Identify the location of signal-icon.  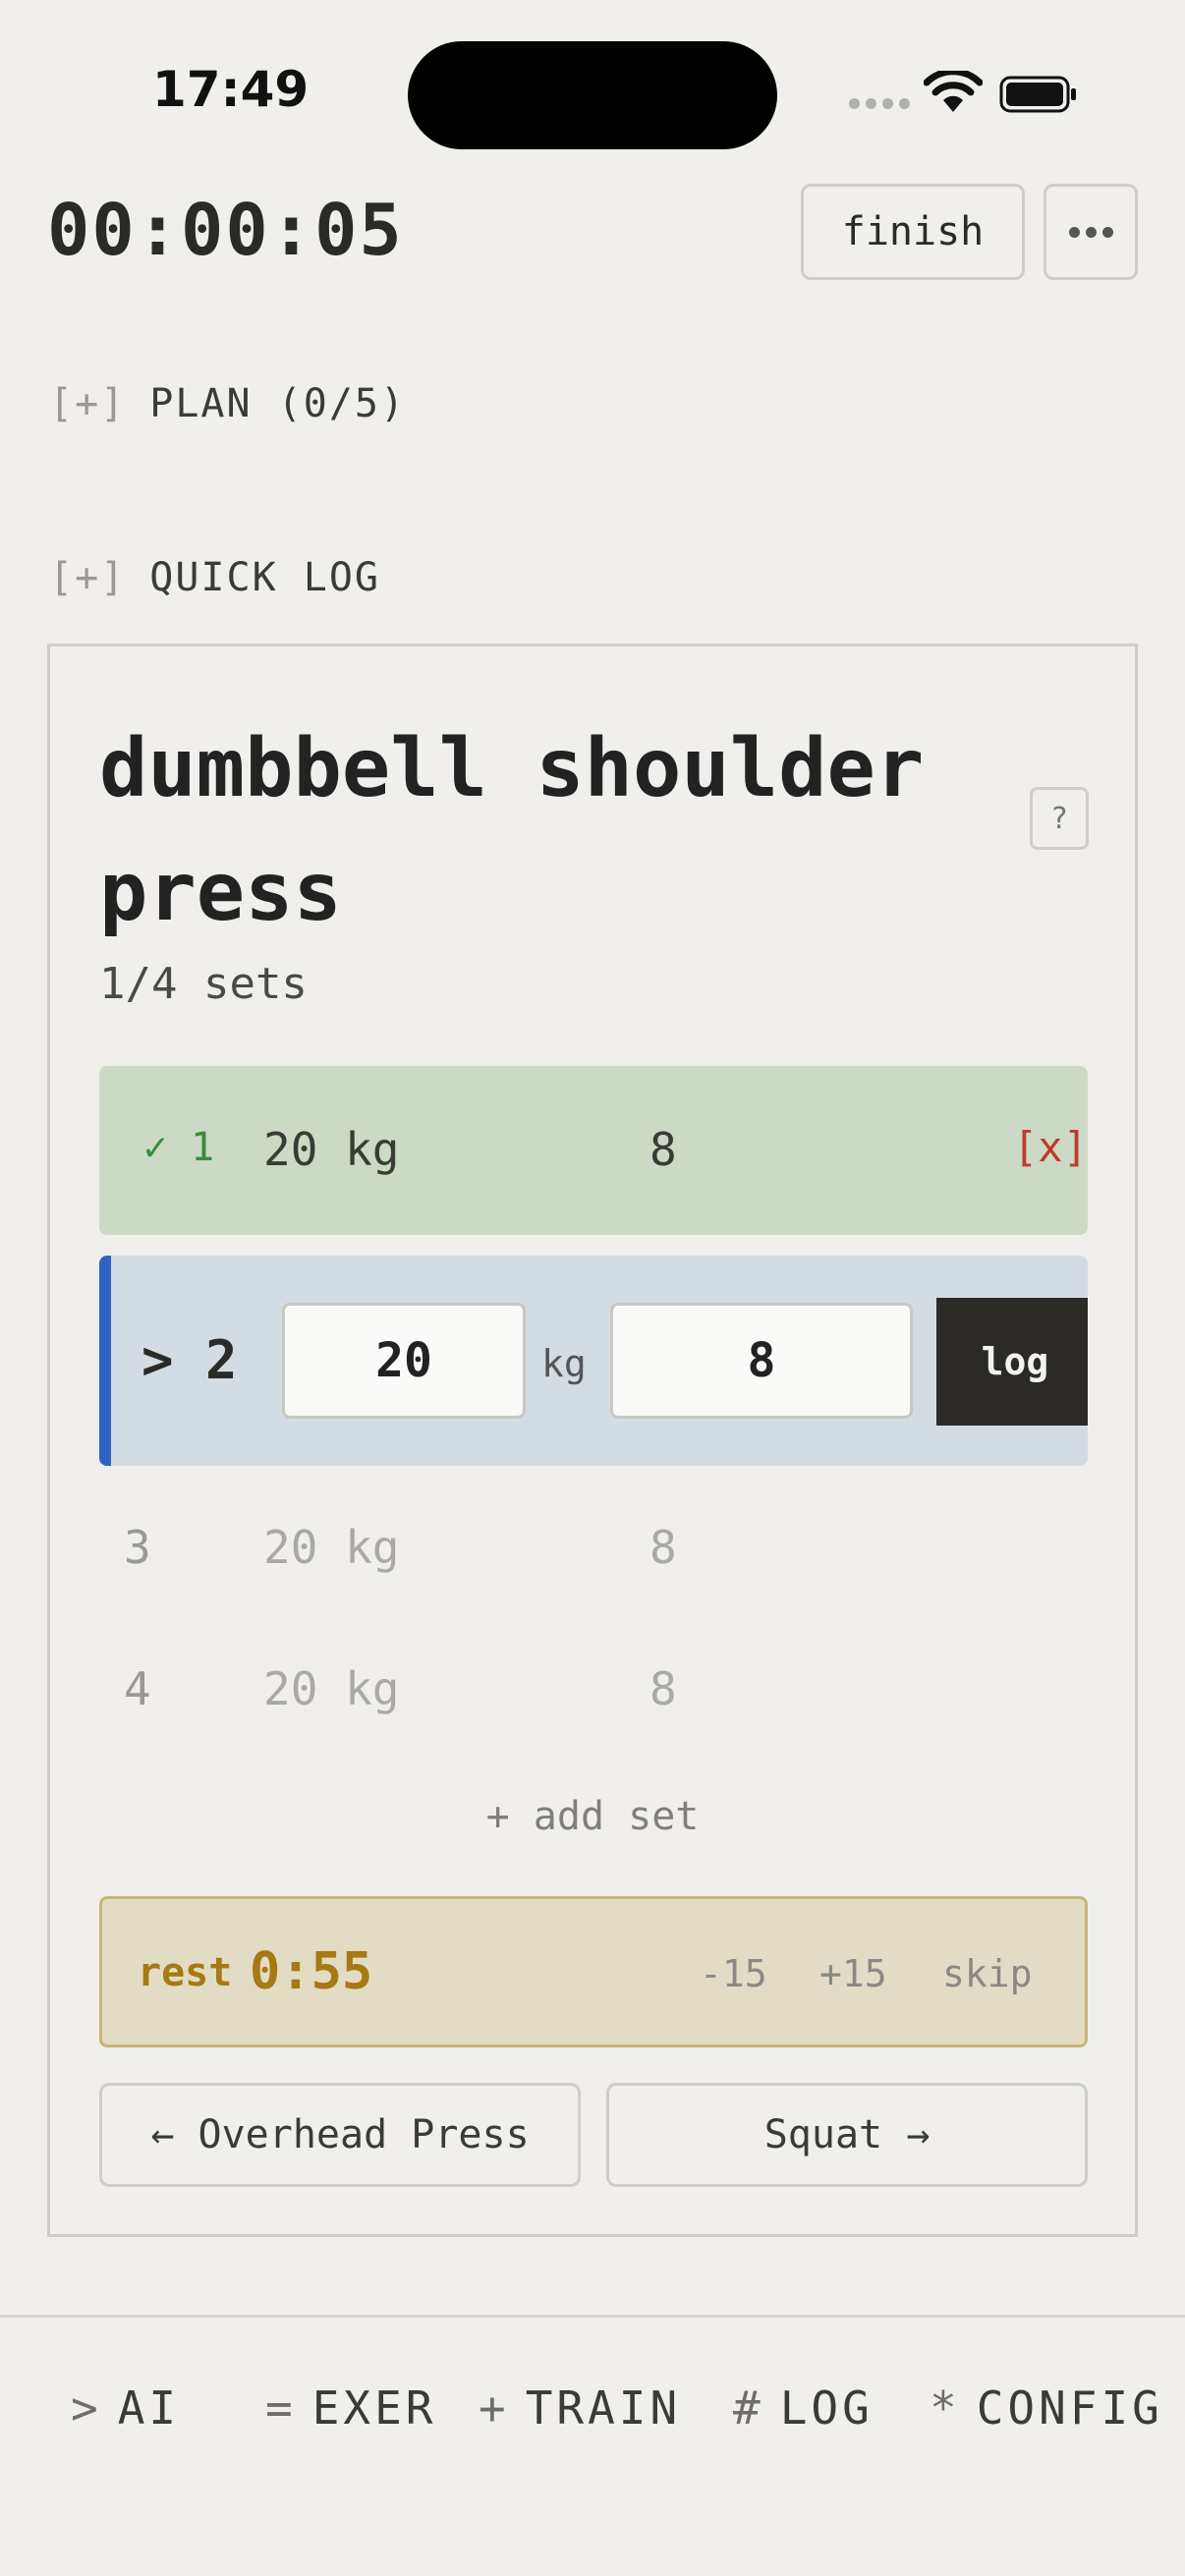
(880, 103).